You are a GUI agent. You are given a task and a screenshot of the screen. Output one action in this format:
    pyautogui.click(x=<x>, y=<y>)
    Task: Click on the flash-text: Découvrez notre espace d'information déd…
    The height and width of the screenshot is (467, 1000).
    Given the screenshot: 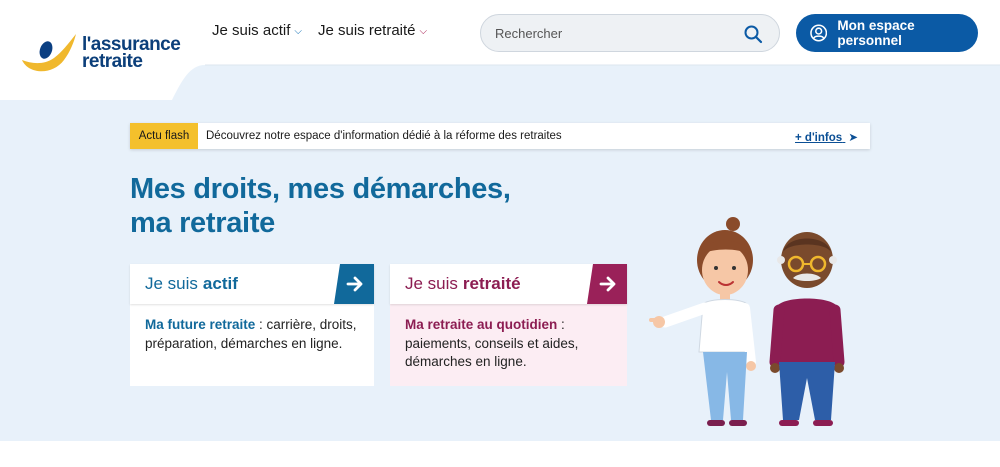 What is the action you would take?
    pyautogui.click(x=384, y=136)
    